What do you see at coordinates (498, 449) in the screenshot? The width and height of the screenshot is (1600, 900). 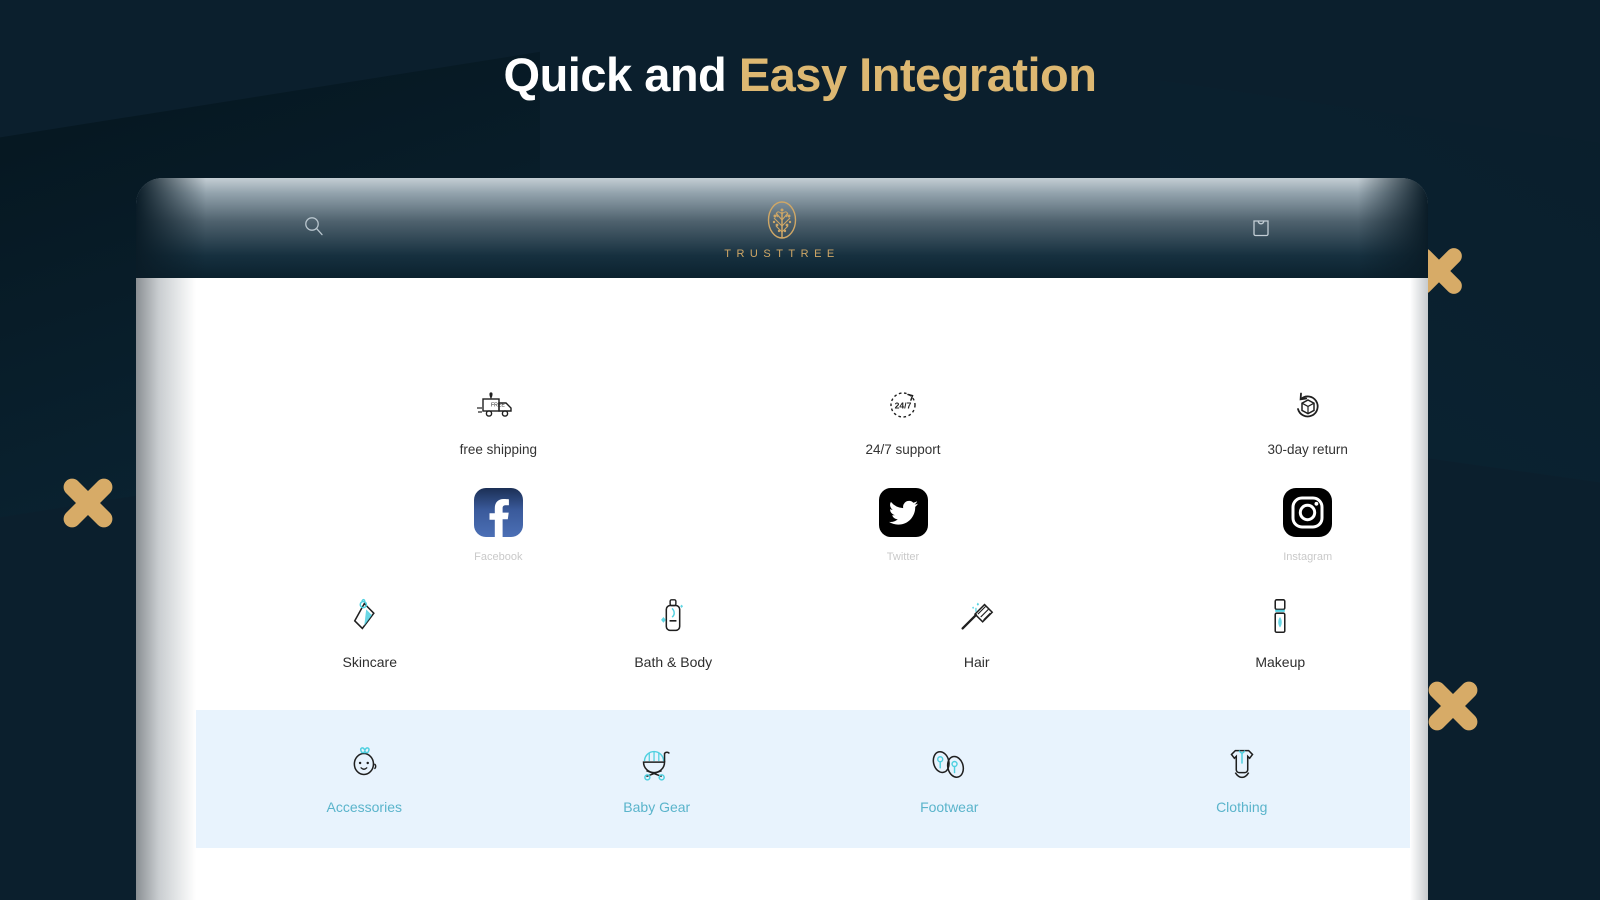 I see `service-label: free shipping` at bounding box center [498, 449].